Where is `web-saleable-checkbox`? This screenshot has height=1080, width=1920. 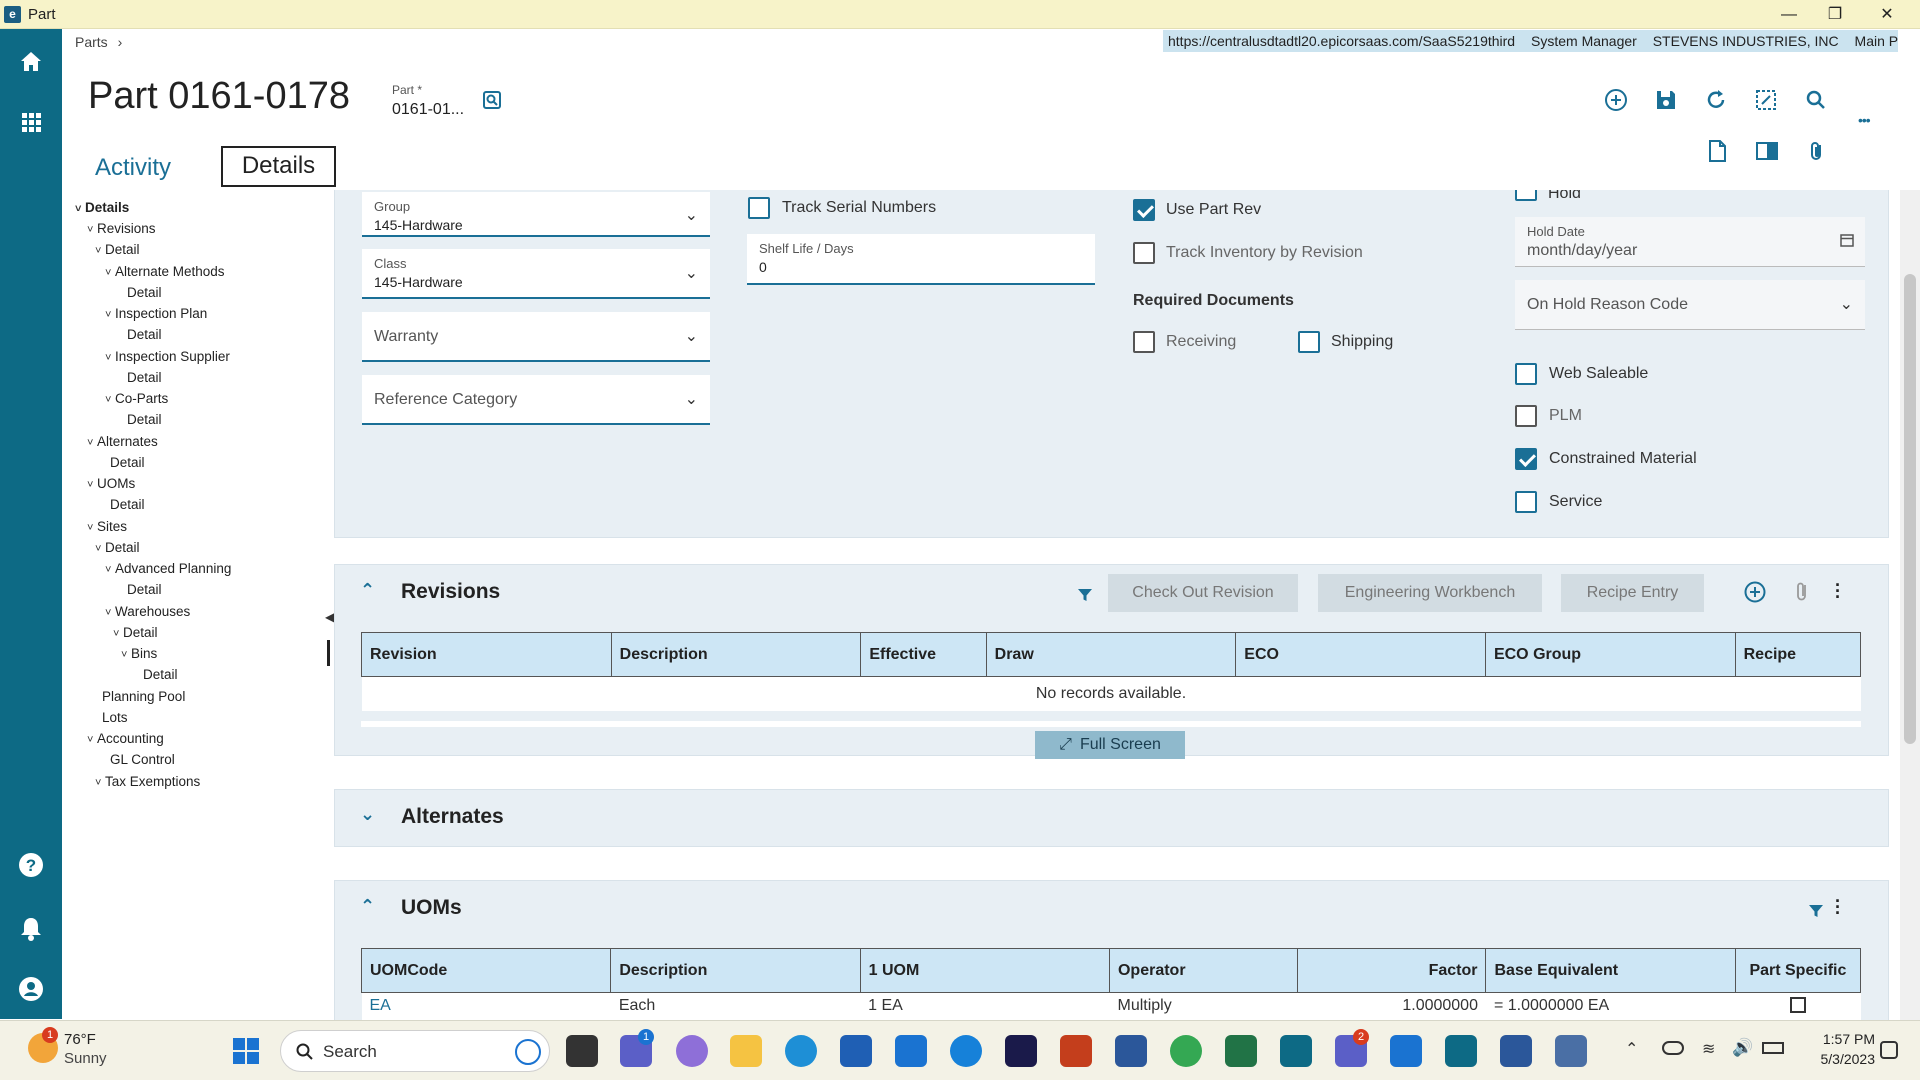 web-saleable-checkbox is located at coordinates (1526, 374).